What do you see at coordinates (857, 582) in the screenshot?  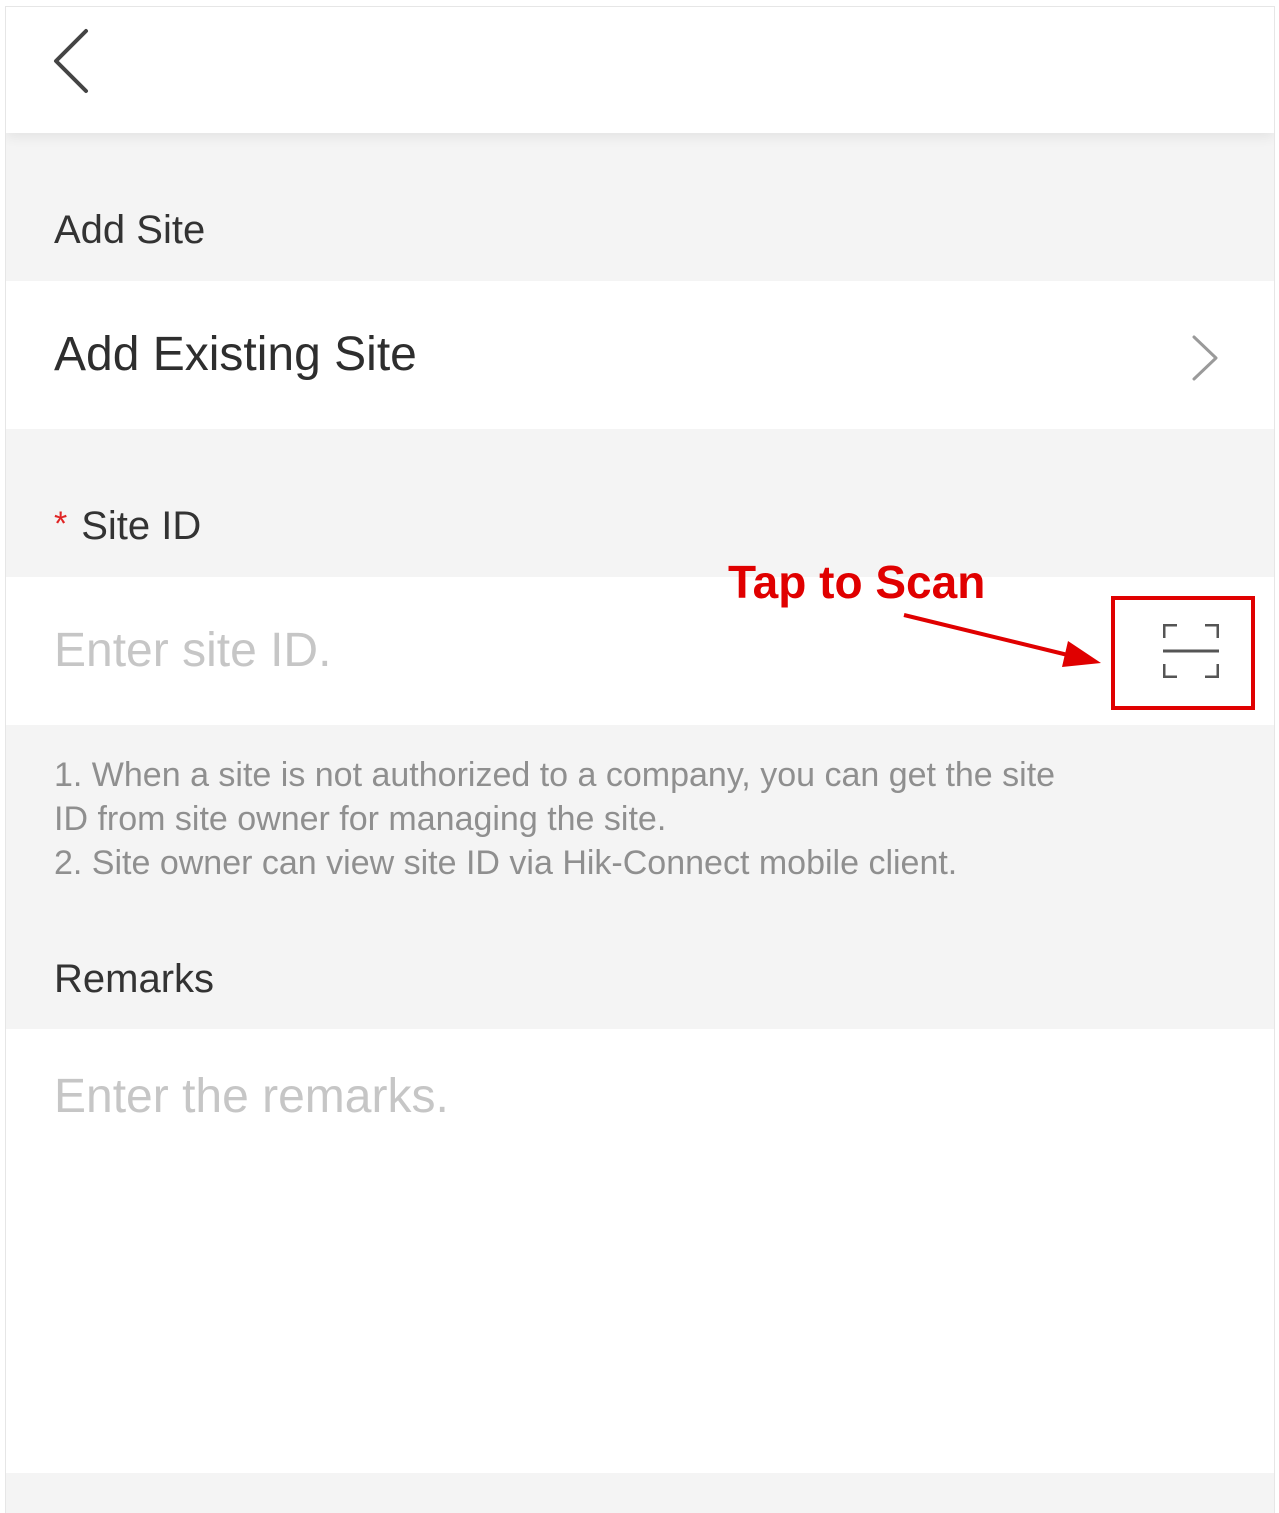 I see `annotation-text: Tap to Scan` at bounding box center [857, 582].